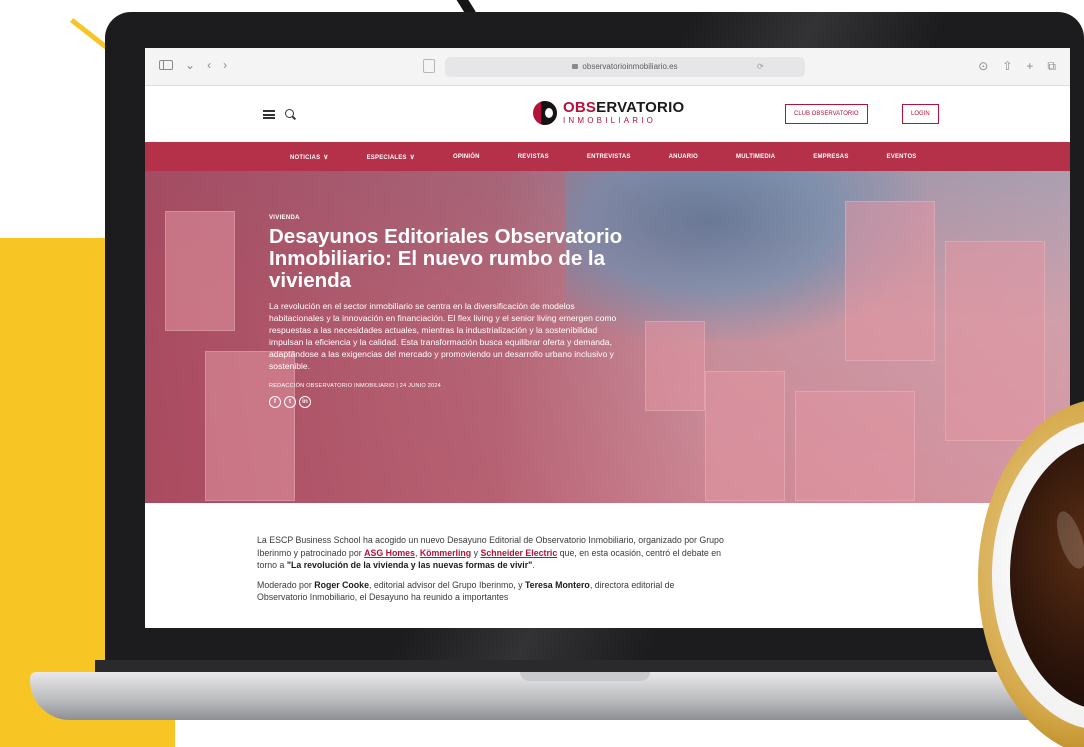 This screenshot has width=1084, height=747. I want to click on nav-item-opinion: OPINIÓN, so click(466, 157).